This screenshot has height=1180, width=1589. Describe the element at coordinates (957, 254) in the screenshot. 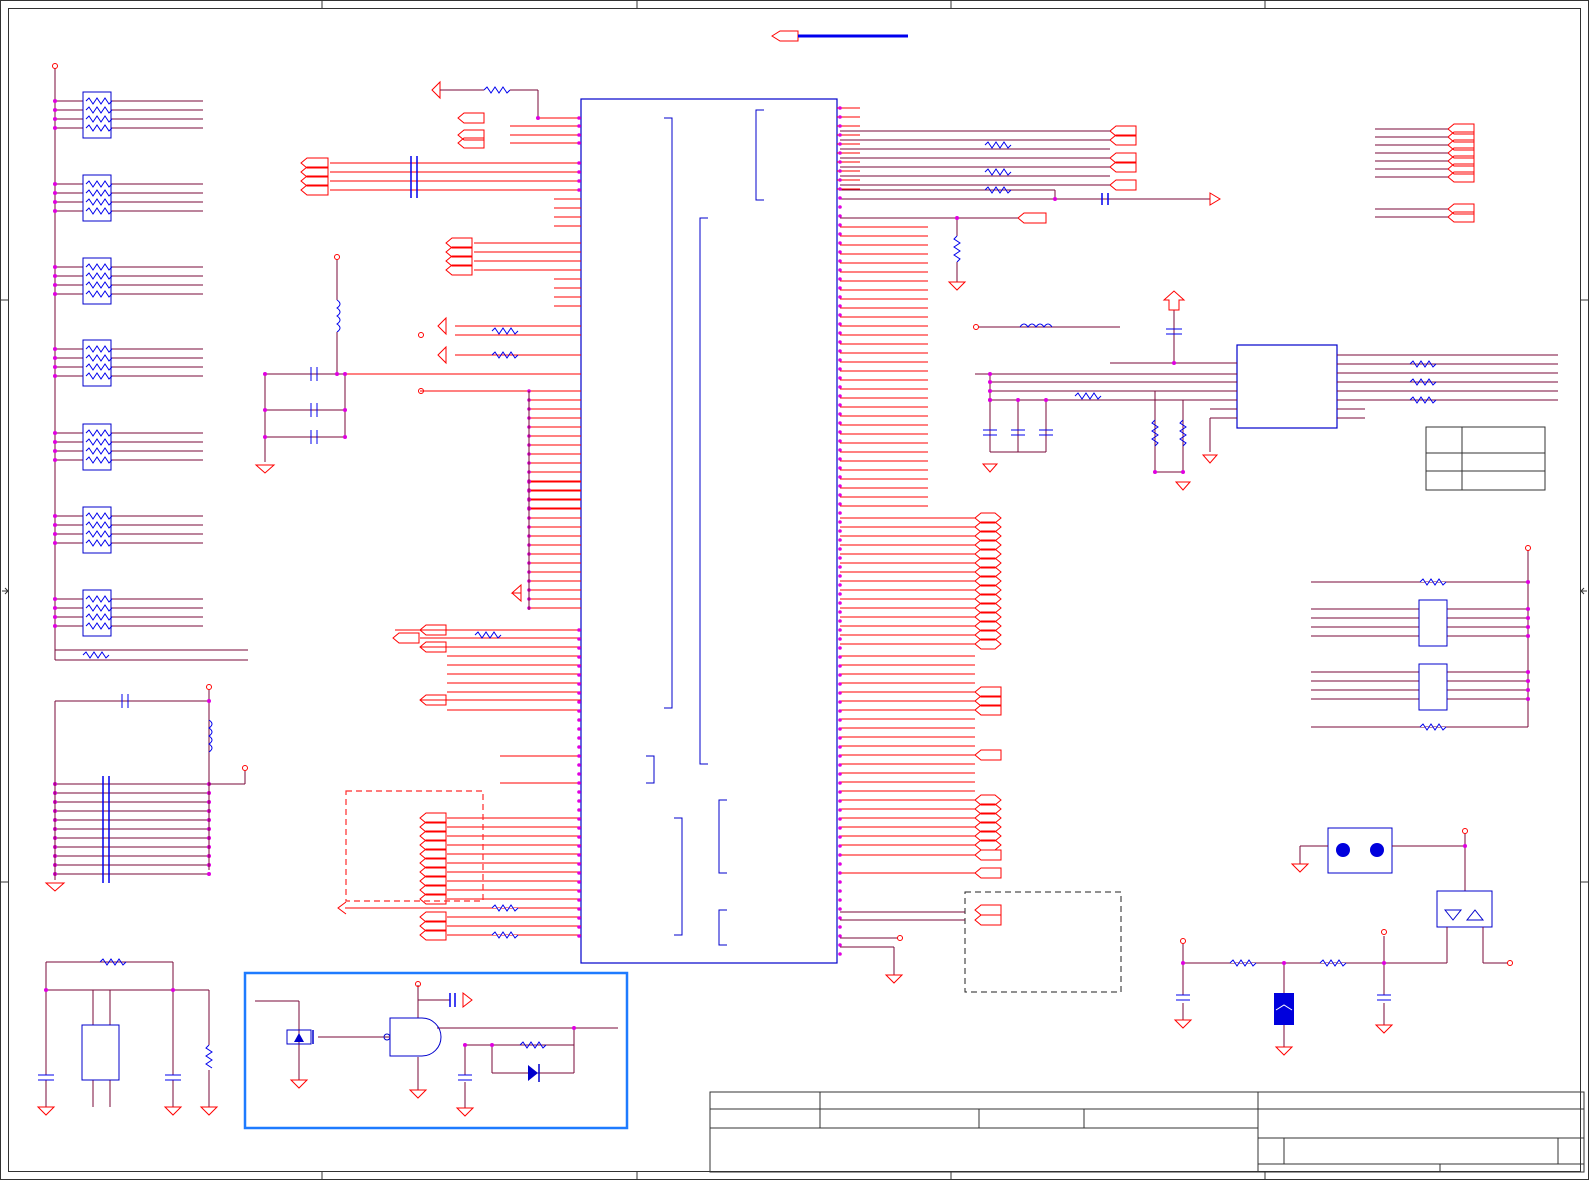

I see `pulldown-resistor` at that location.